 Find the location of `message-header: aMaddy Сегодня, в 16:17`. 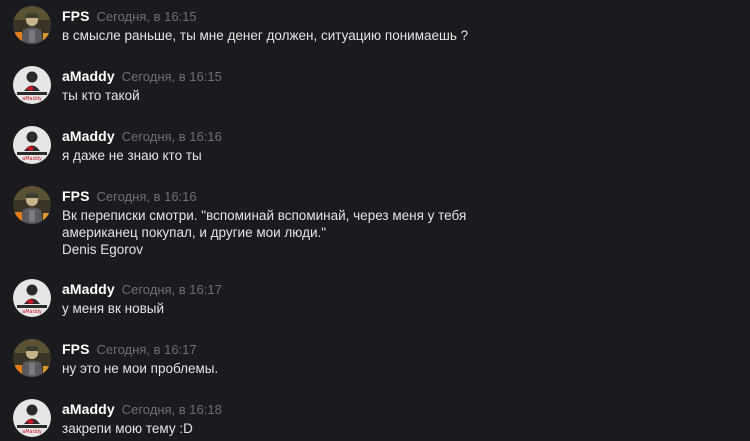

message-header: aMaddy Сегодня, в 16:17 is located at coordinates (142, 290).